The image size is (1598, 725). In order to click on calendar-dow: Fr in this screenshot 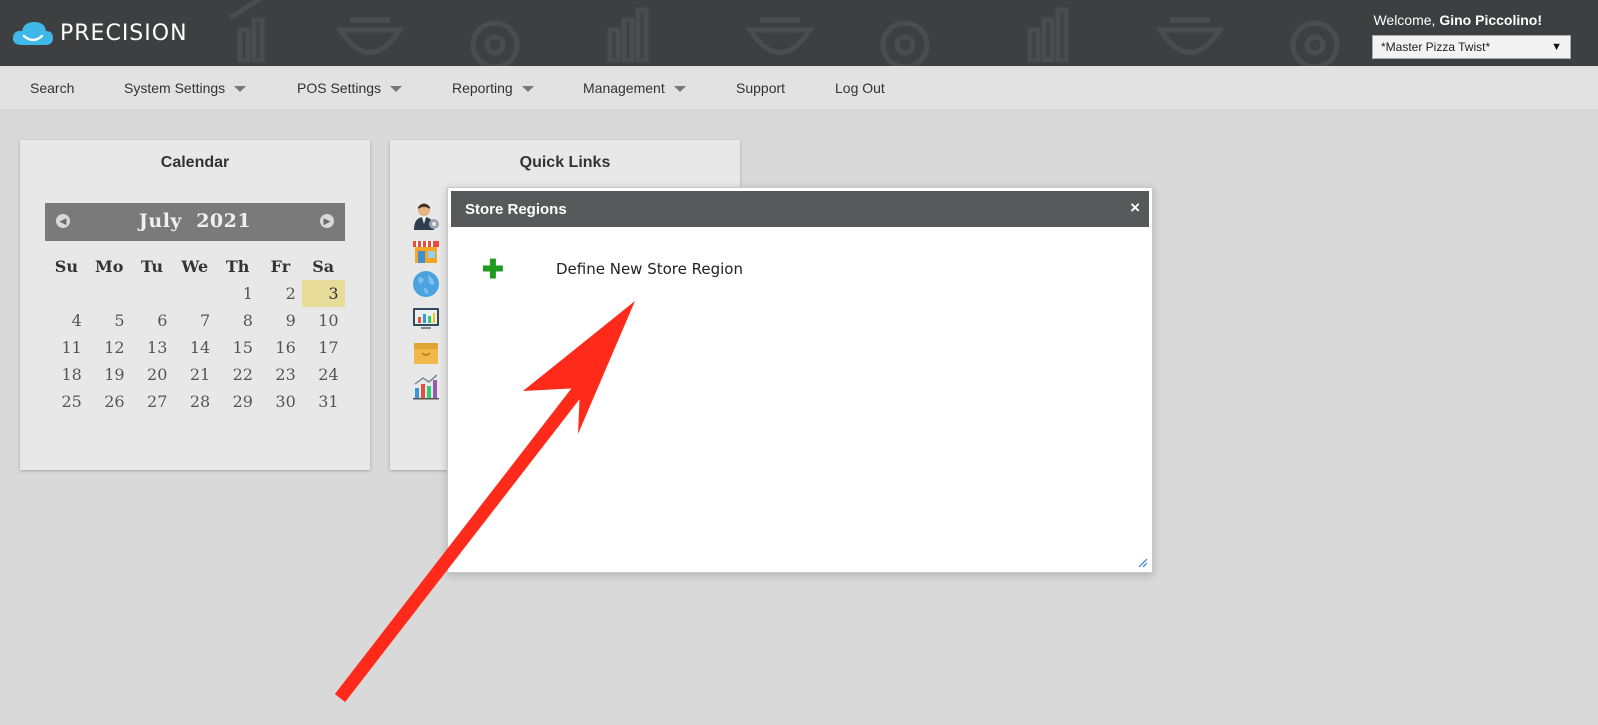, I will do `click(280, 266)`.